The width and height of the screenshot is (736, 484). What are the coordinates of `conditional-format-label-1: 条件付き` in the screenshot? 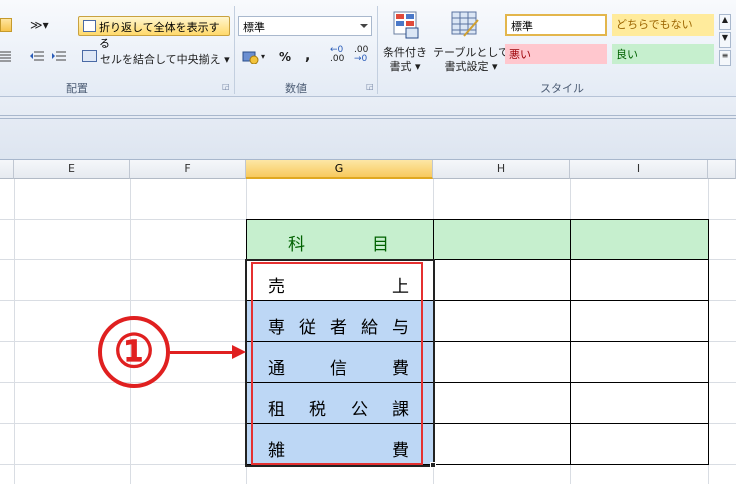 It's located at (405, 52).